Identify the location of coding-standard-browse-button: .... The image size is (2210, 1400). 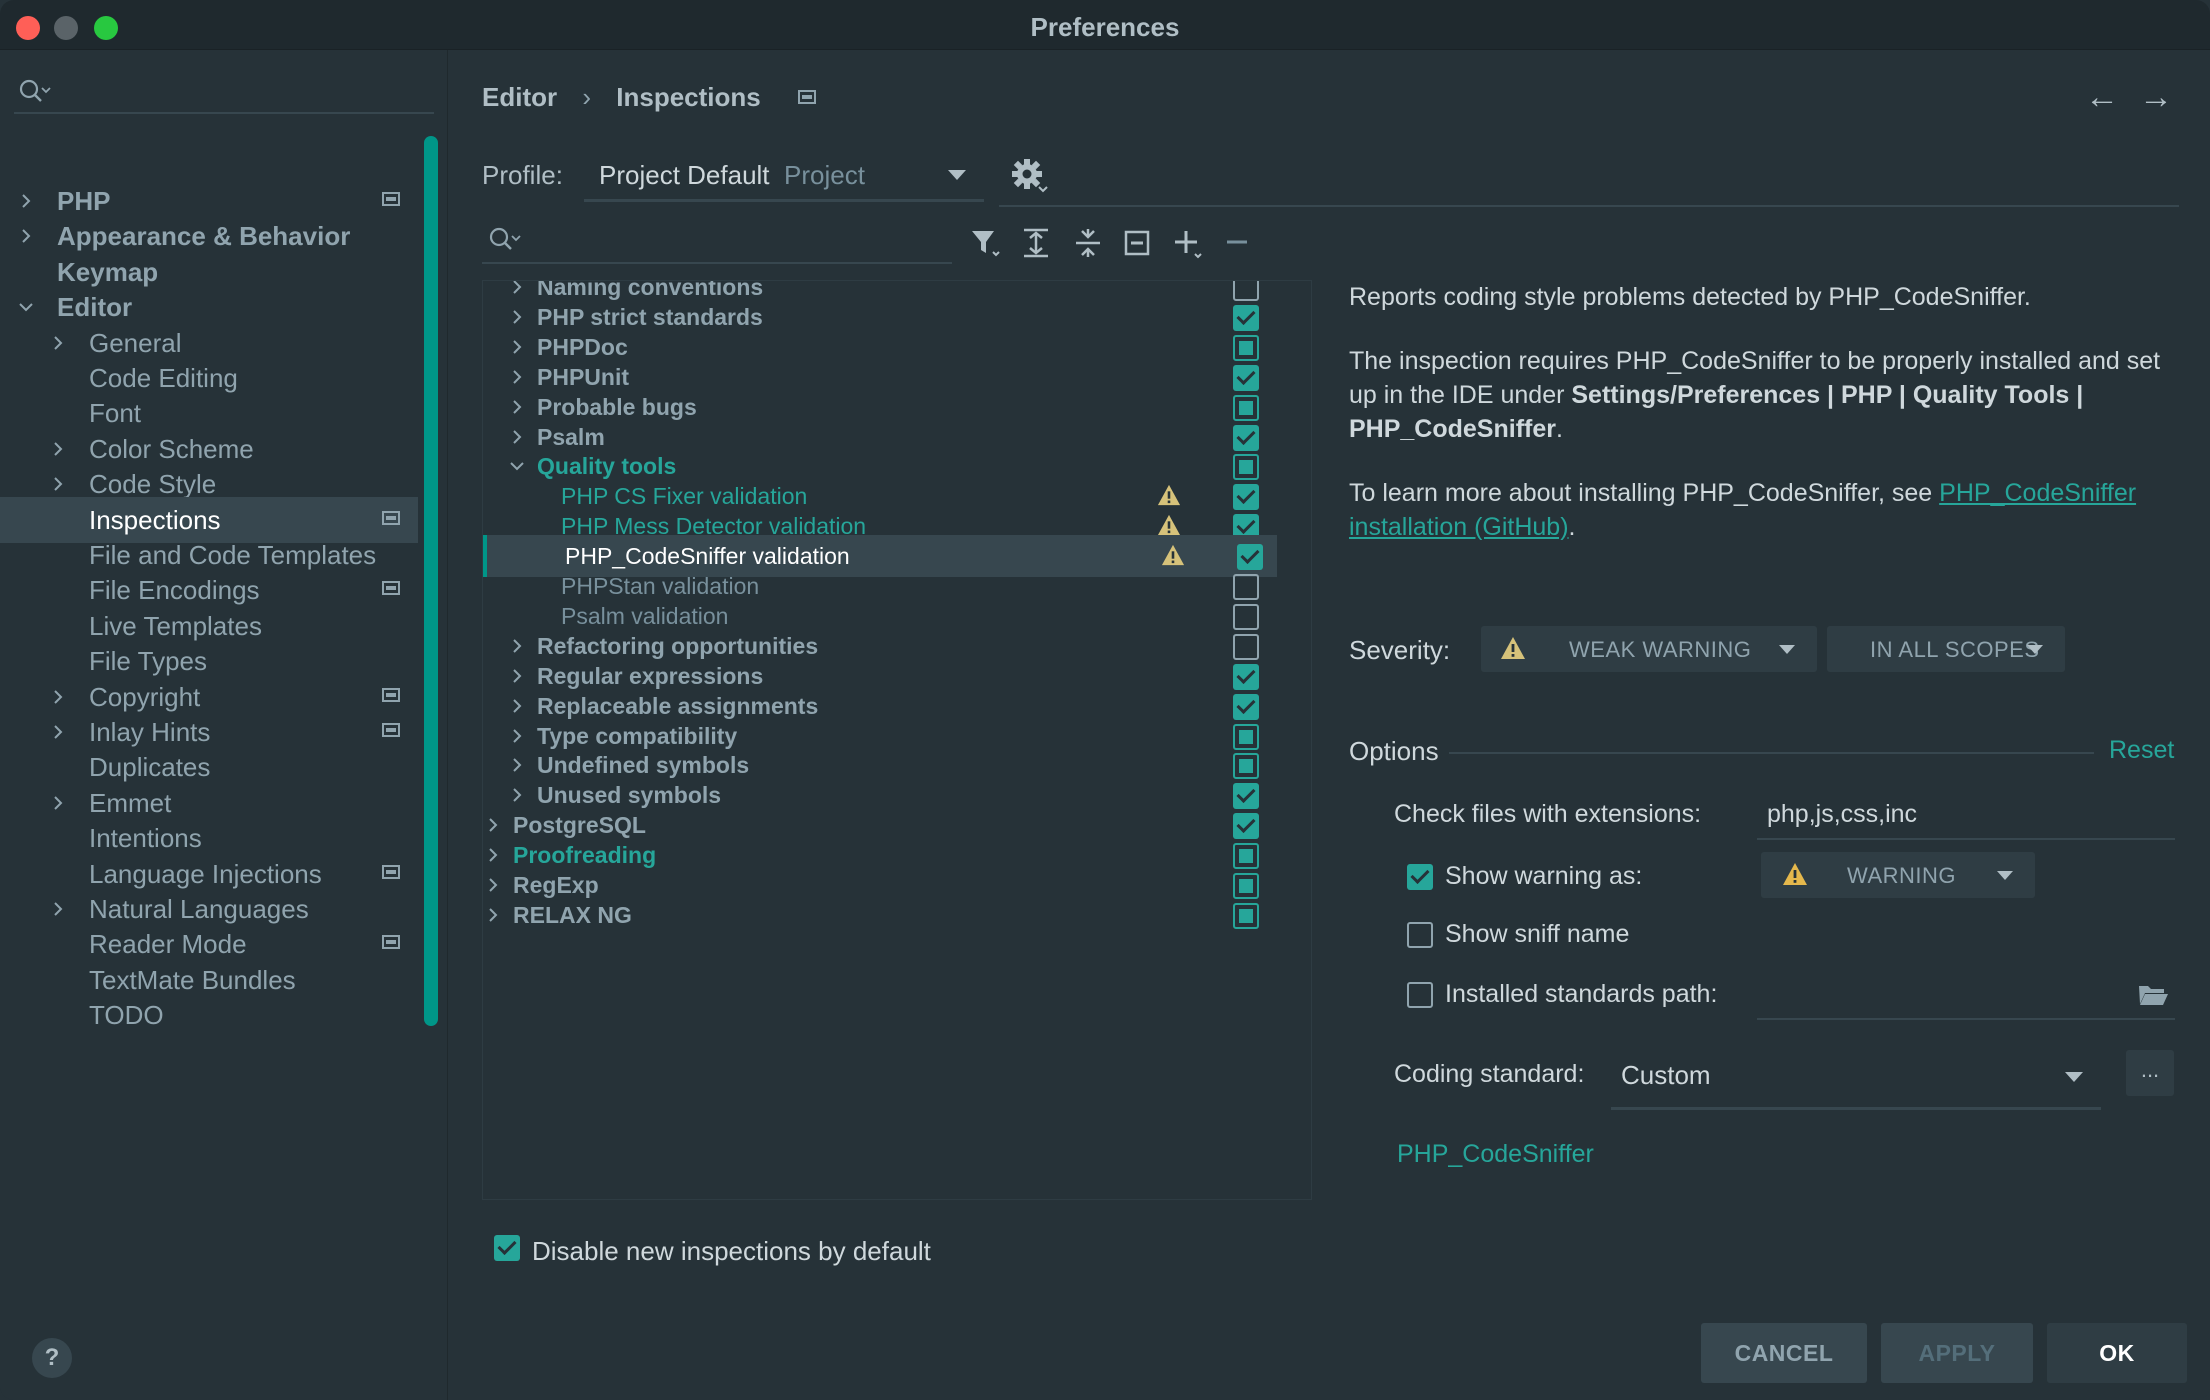
(2150, 1073).